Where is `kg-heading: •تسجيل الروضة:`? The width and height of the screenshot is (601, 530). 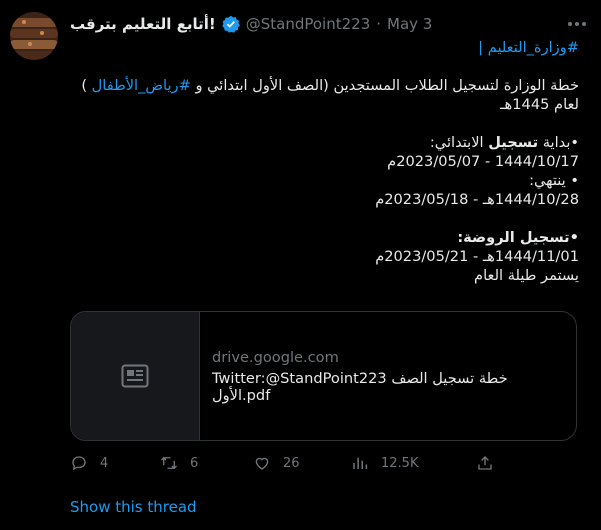
kg-heading: •تسجيل الروضة: is located at coordinates (324, 237).